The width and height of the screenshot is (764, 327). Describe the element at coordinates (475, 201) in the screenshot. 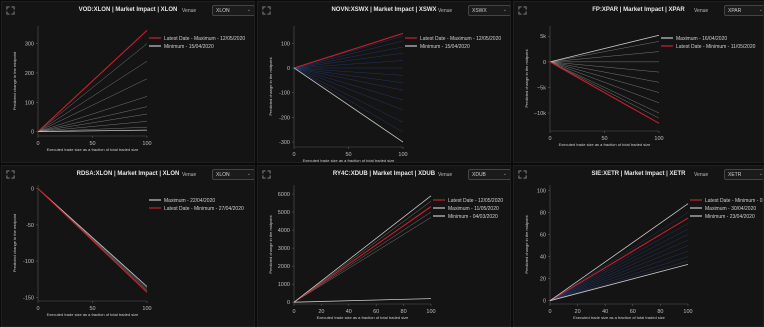

I see `legend-label: Latest Date - 12/05/2020` at that location.